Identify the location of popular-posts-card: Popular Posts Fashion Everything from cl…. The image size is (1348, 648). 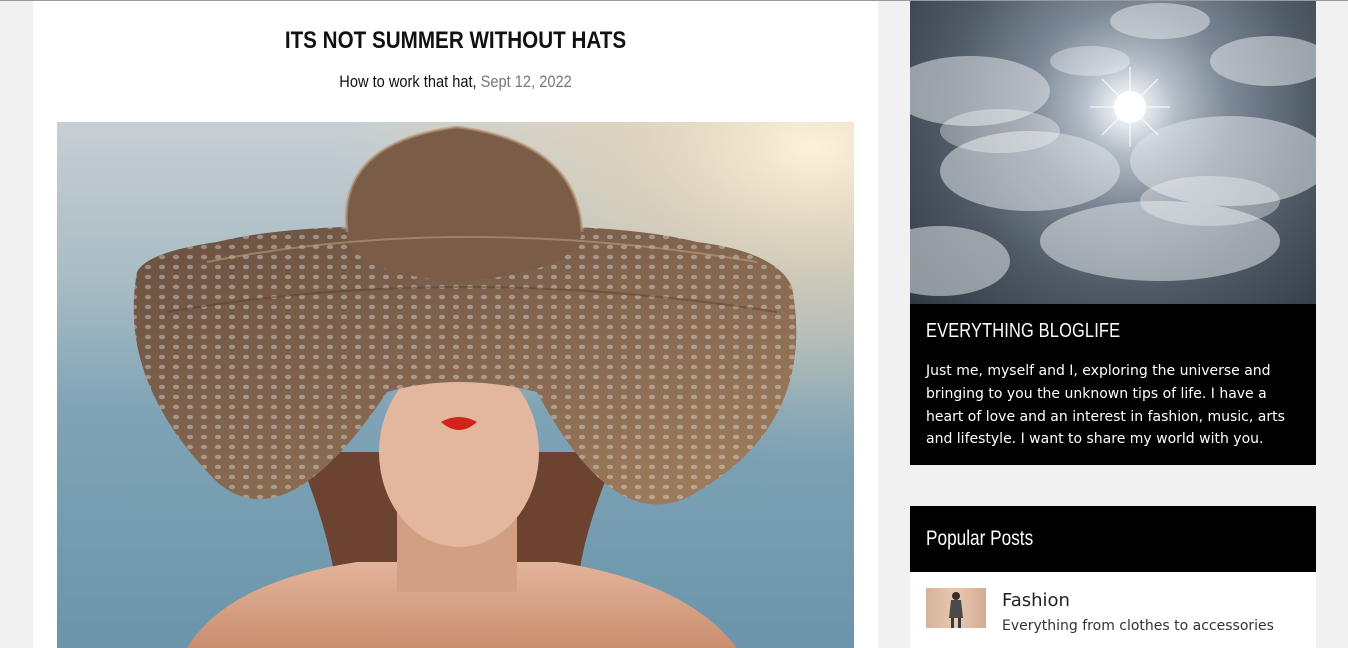
(1113, 577).